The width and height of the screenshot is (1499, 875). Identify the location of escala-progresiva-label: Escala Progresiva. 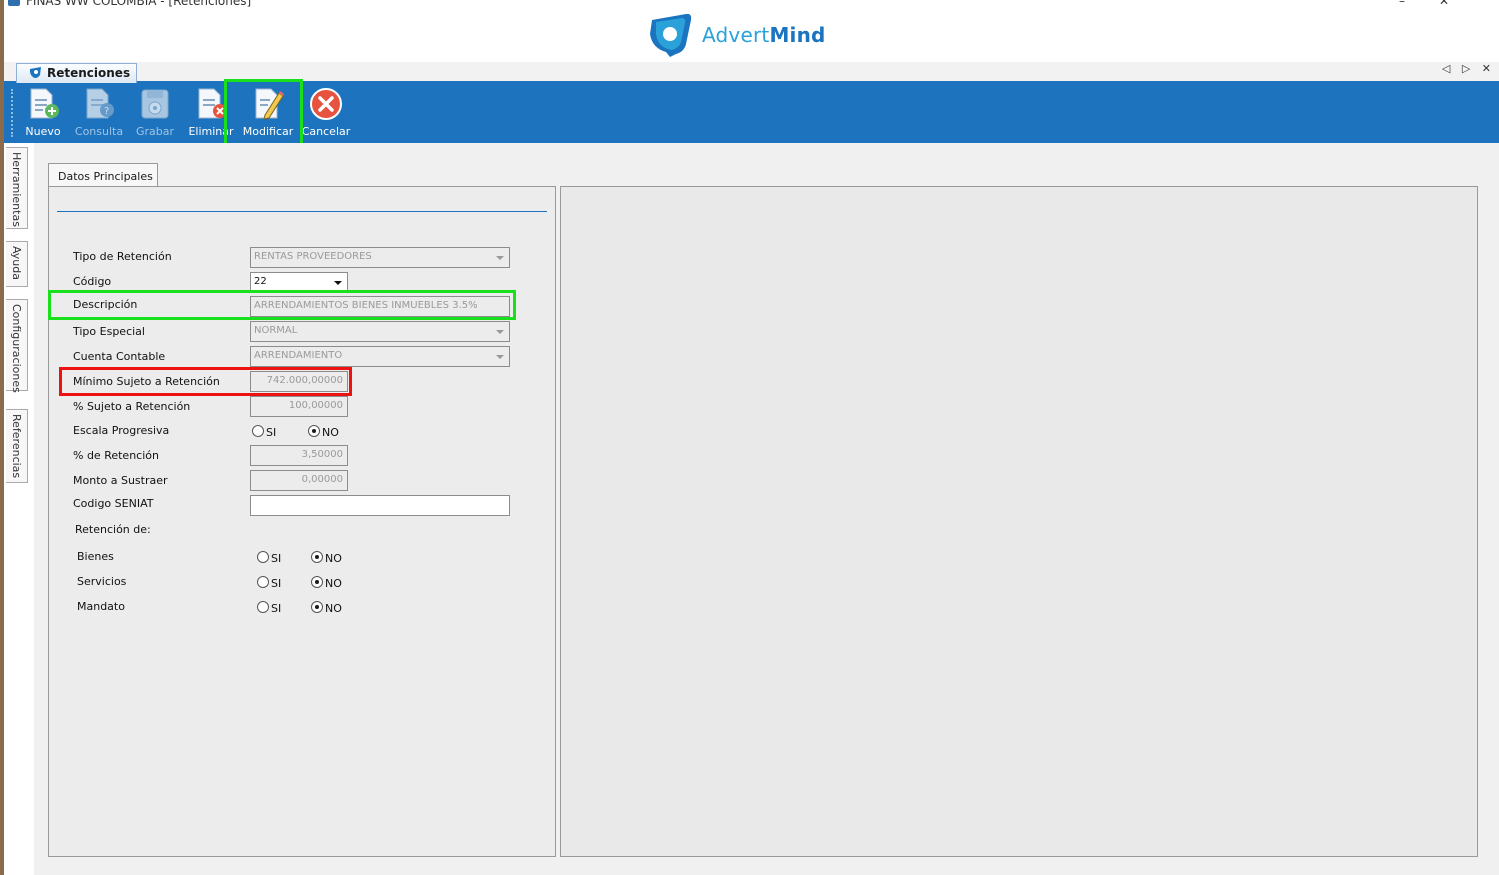
(121, 430).